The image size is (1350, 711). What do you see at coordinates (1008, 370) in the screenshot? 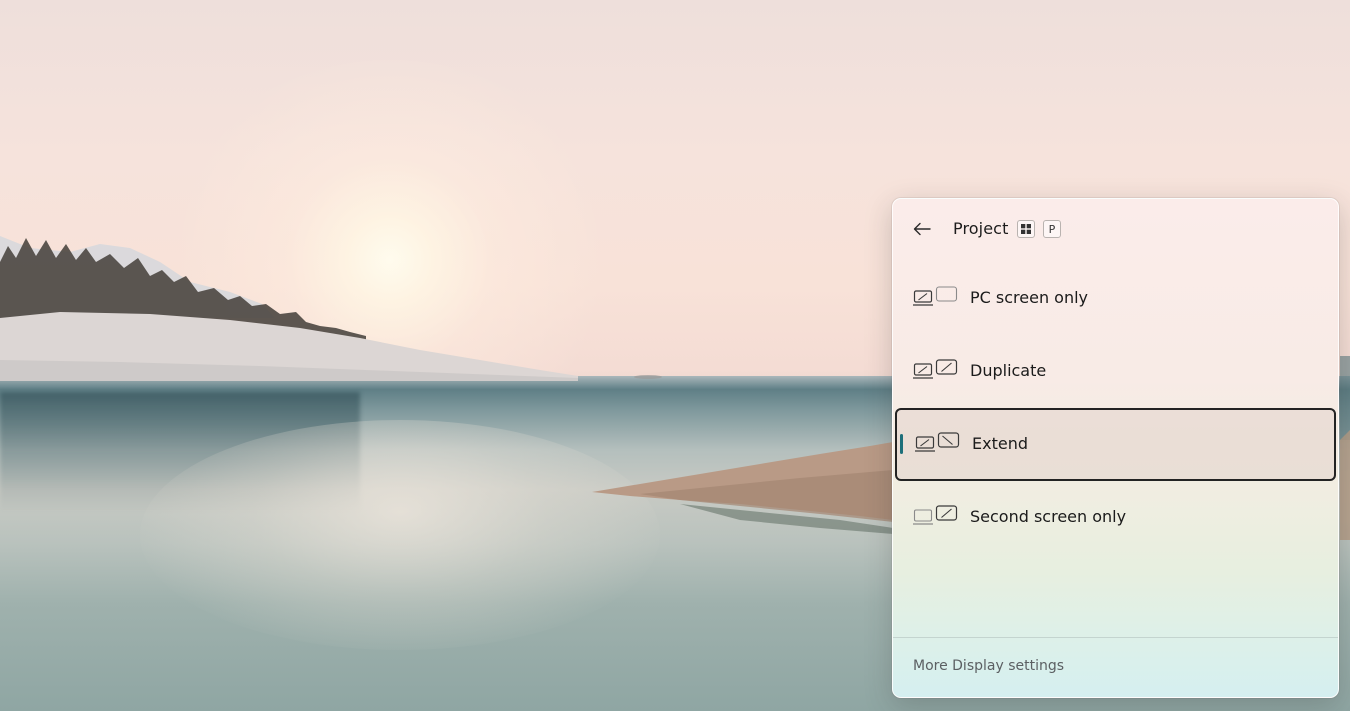
I see `option-label: Duplicate` at bounding box center [1008, 370].